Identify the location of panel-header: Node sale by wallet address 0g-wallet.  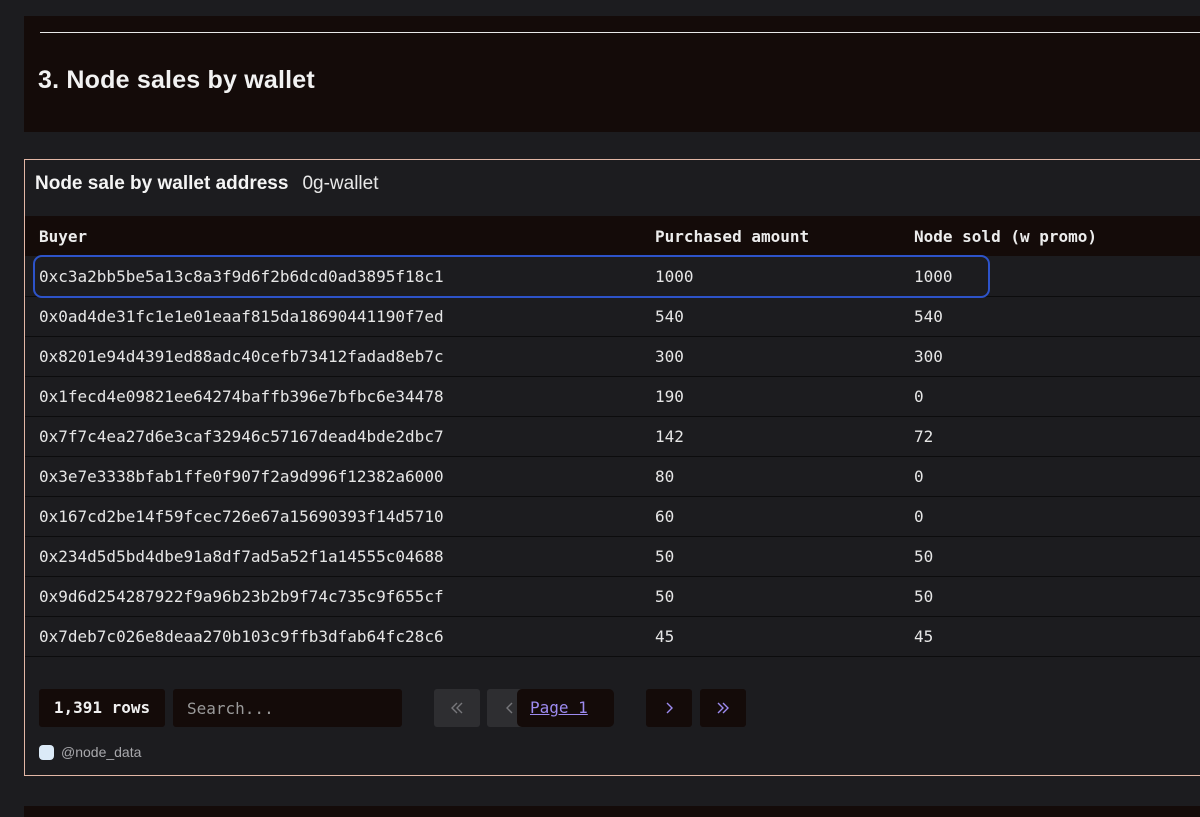
(207, 186).